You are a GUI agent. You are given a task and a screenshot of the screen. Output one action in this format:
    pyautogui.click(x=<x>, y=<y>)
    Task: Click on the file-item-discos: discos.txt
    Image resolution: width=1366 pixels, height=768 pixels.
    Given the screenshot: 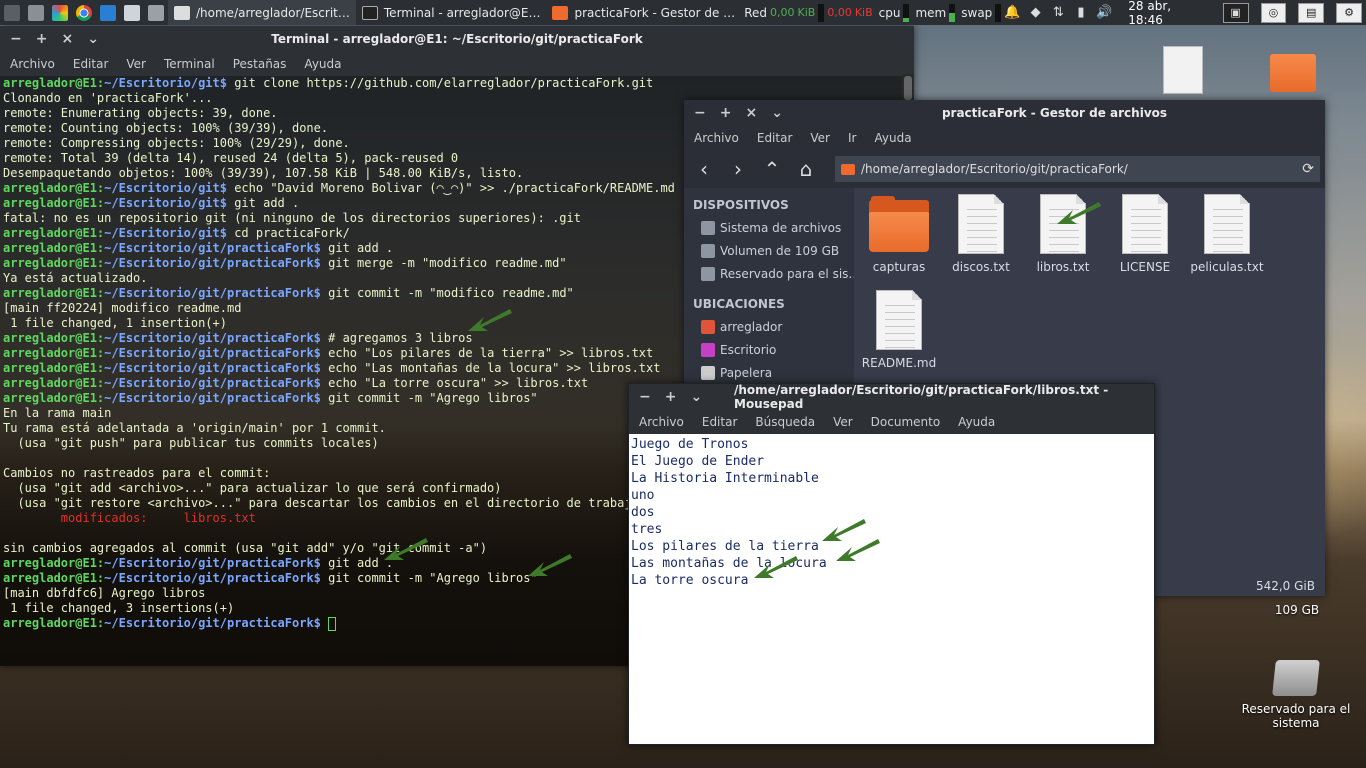 What is the action you would take?
    pyautogui.click(x=981, y=234)
    